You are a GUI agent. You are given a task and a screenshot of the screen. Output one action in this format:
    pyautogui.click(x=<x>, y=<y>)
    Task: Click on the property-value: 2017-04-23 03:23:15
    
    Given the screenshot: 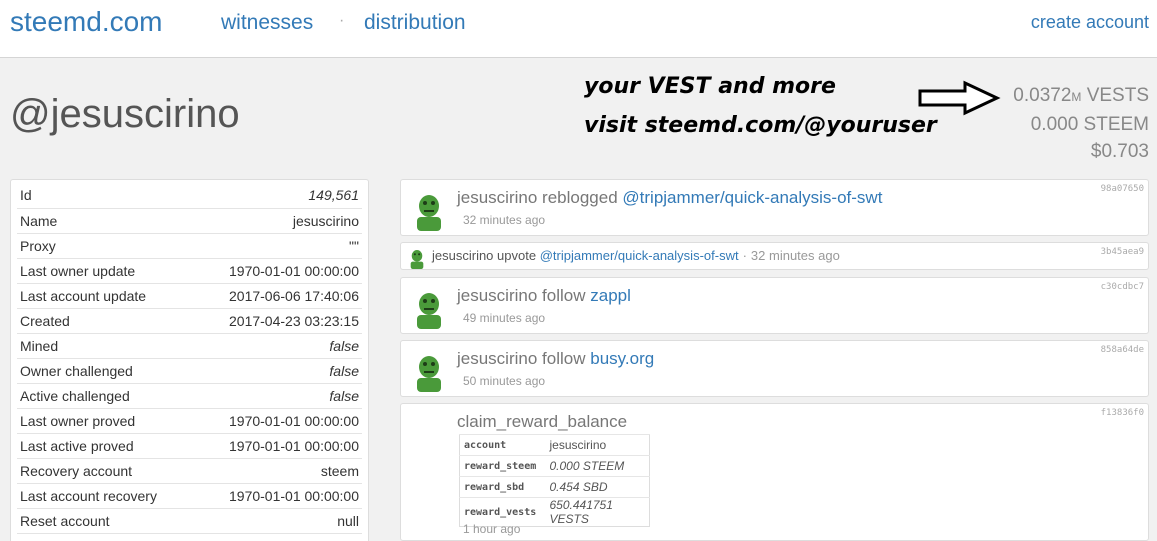 What is the action you would take?
    pyautogui.click(x=294, y=321)
    